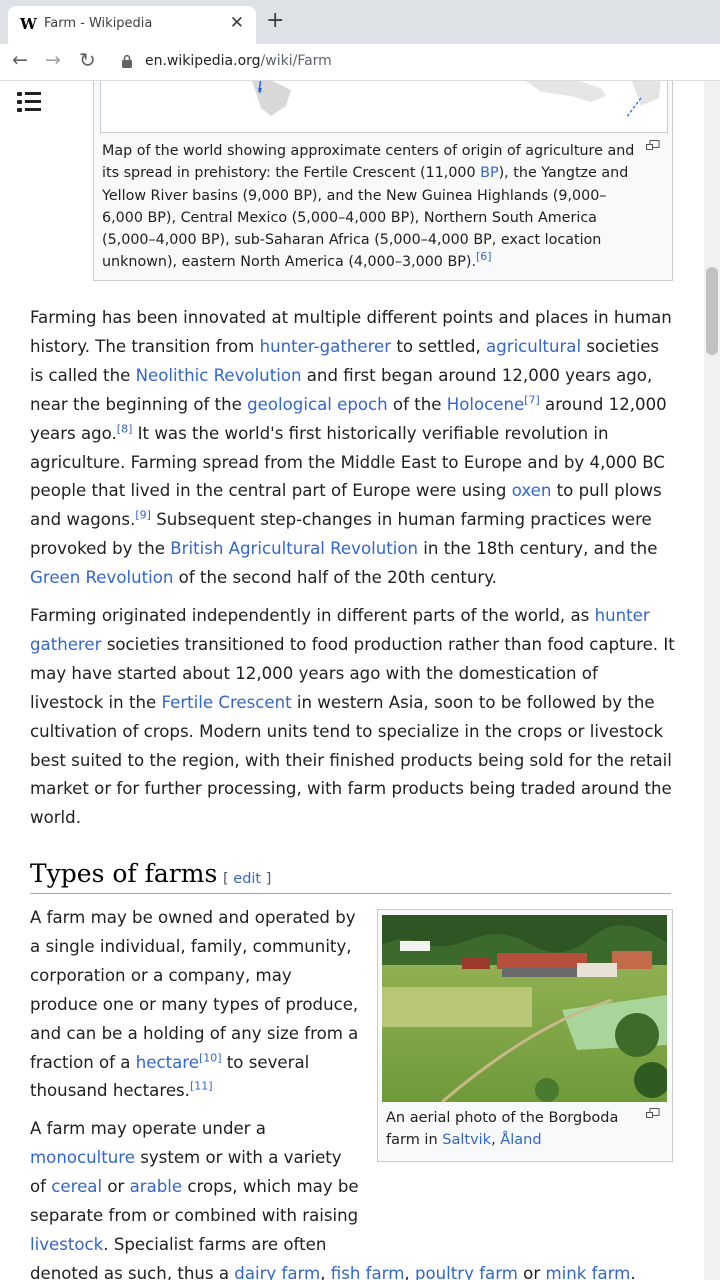  What do you see at coordinates (489, 173) in the screenshot?
I see `wiki-link: BP` at bounding box center [489, 173].